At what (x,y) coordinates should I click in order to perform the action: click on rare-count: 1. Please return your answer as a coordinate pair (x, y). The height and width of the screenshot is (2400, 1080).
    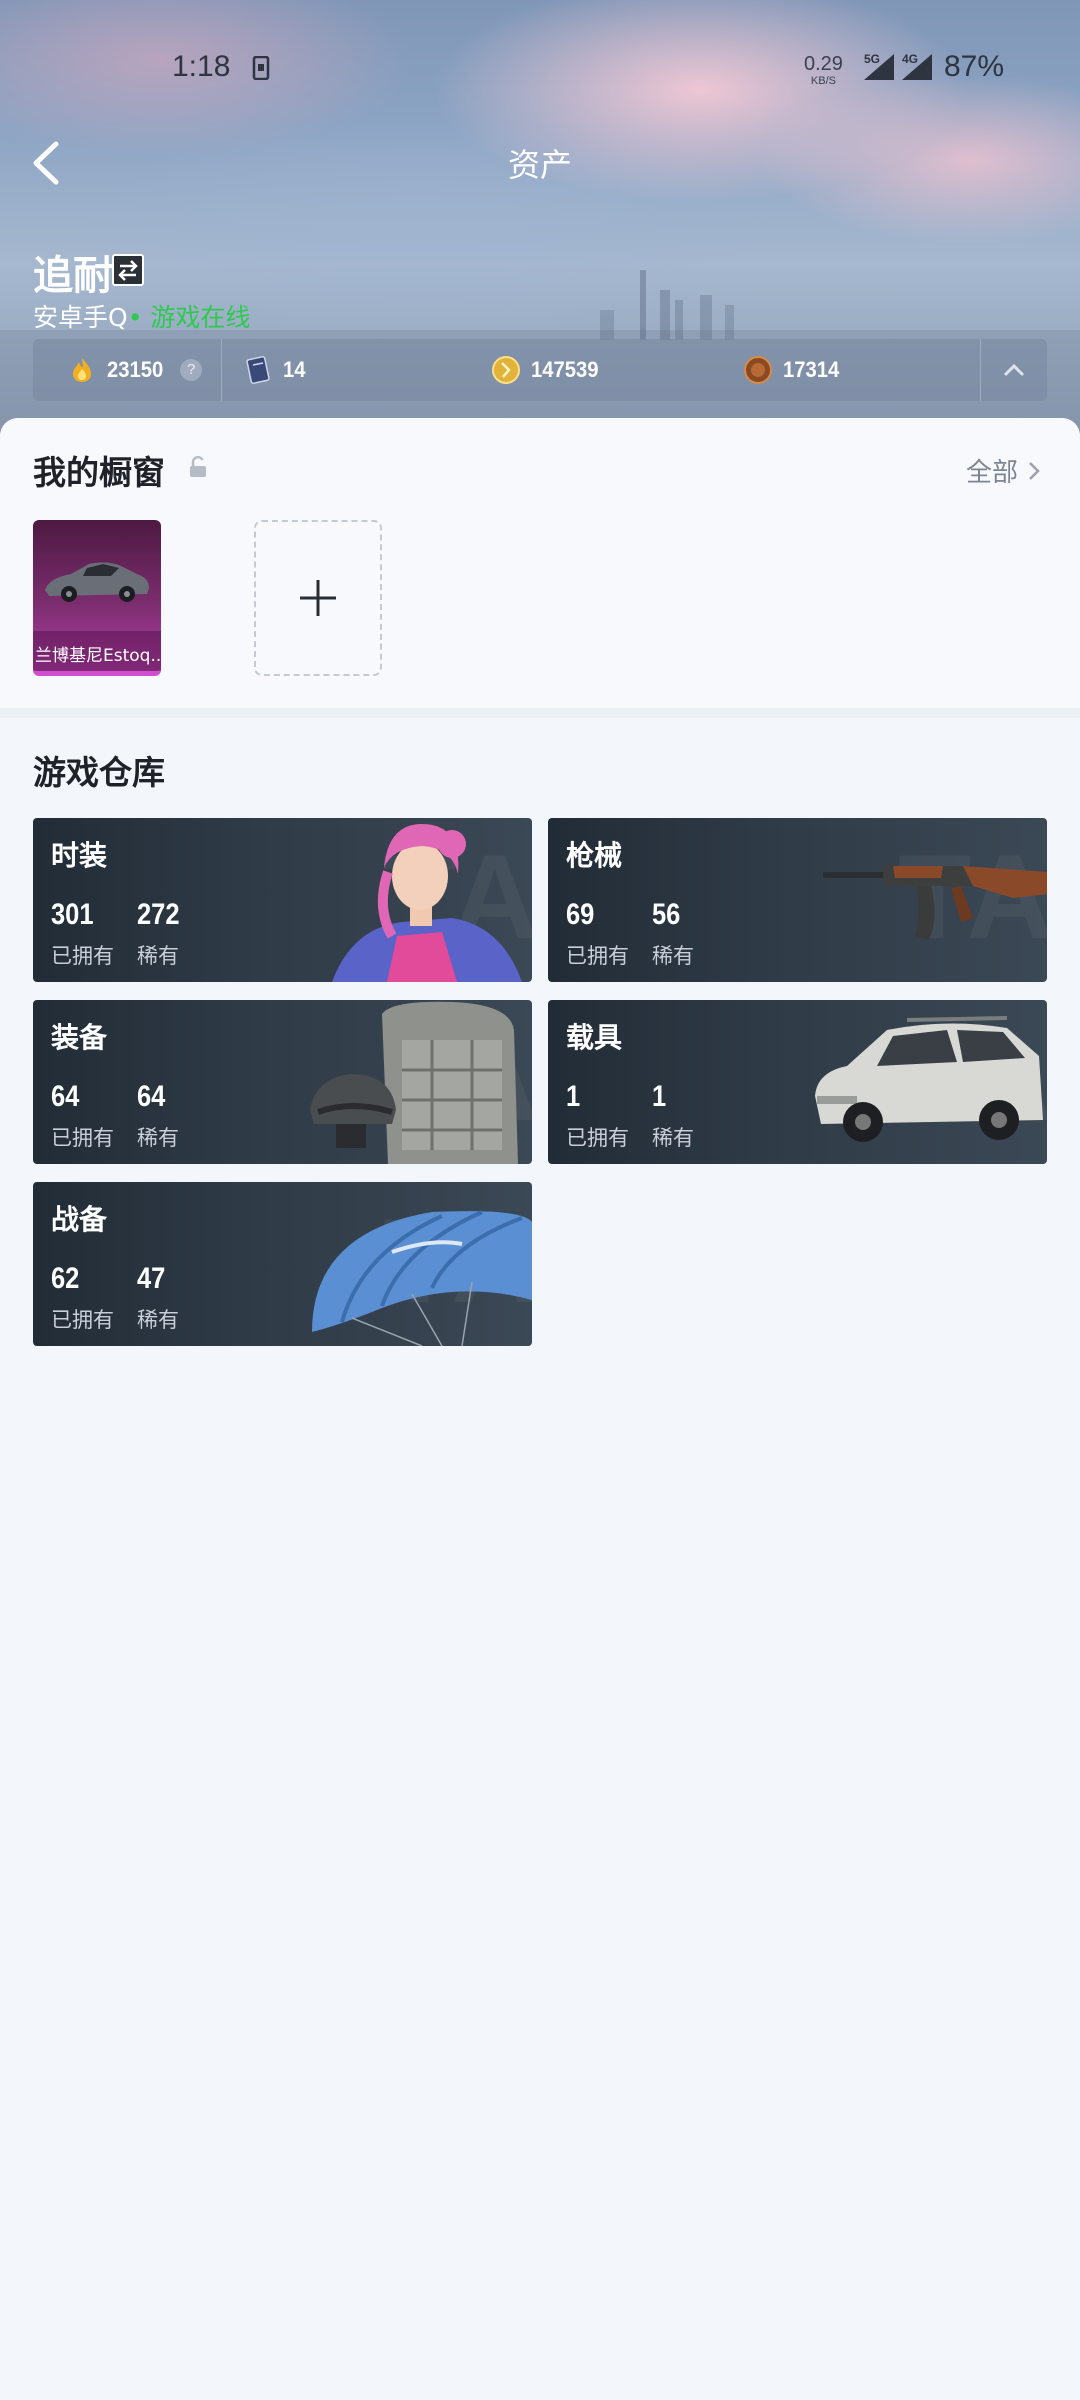
    Looking at the image, I should click on (659, 1096).